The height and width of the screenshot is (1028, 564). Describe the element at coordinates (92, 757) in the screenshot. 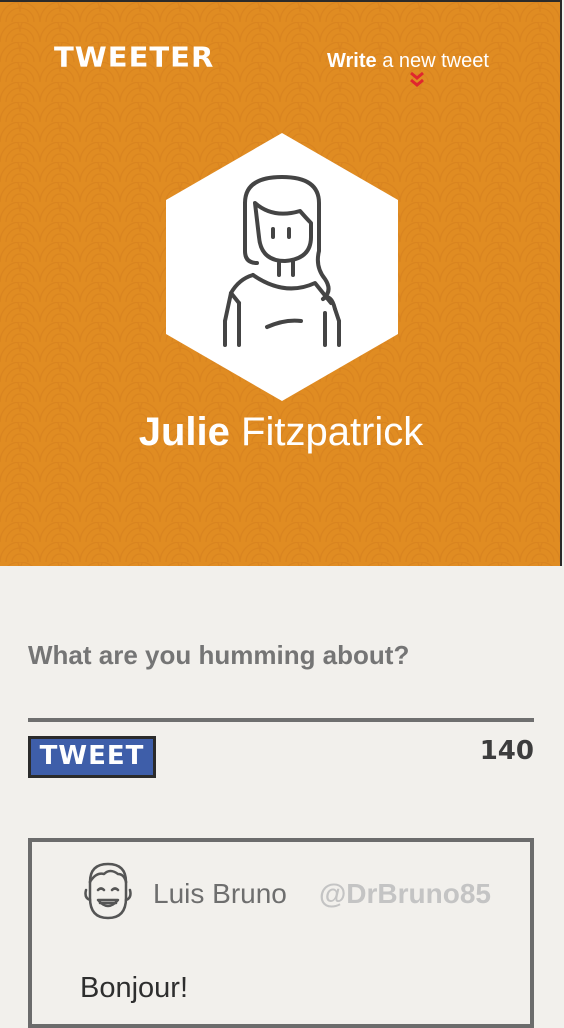

I see `tweet-button: TWEET` at that location.